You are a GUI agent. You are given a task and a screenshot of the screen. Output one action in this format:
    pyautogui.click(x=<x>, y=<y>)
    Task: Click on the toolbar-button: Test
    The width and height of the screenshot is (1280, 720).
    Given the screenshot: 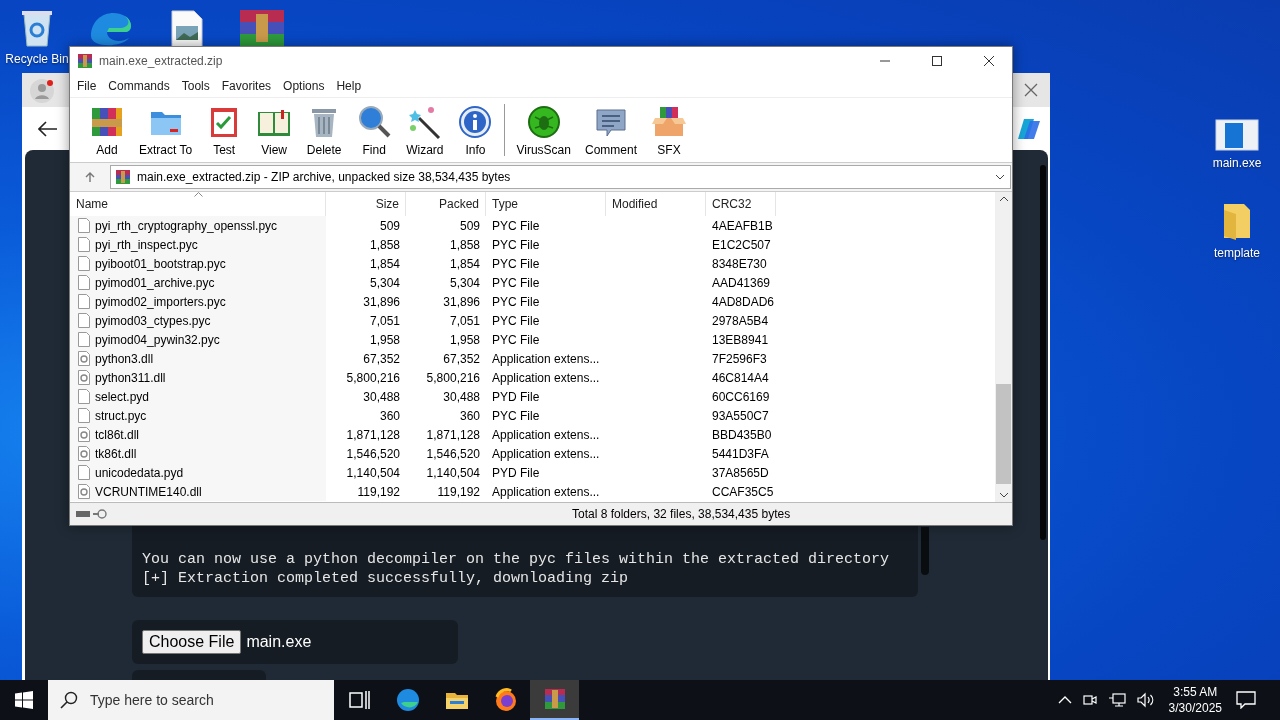 What is the action you would take?
    pyautogui.click(x=224, y=130)
    